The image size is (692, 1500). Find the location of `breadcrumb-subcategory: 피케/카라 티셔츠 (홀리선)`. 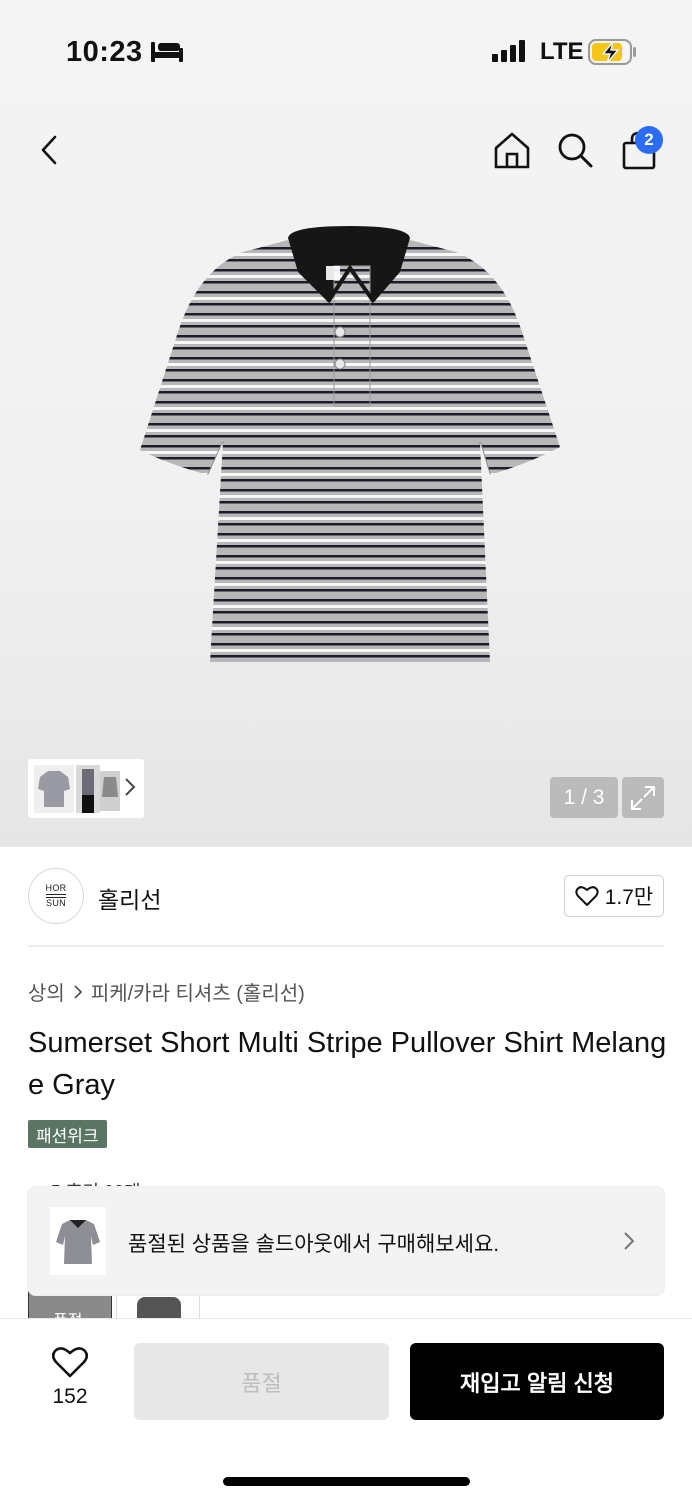

breadcrumb-subcategory: 피케/카라 티셔츠 (홀리선) is located at coordinates (198, 991).